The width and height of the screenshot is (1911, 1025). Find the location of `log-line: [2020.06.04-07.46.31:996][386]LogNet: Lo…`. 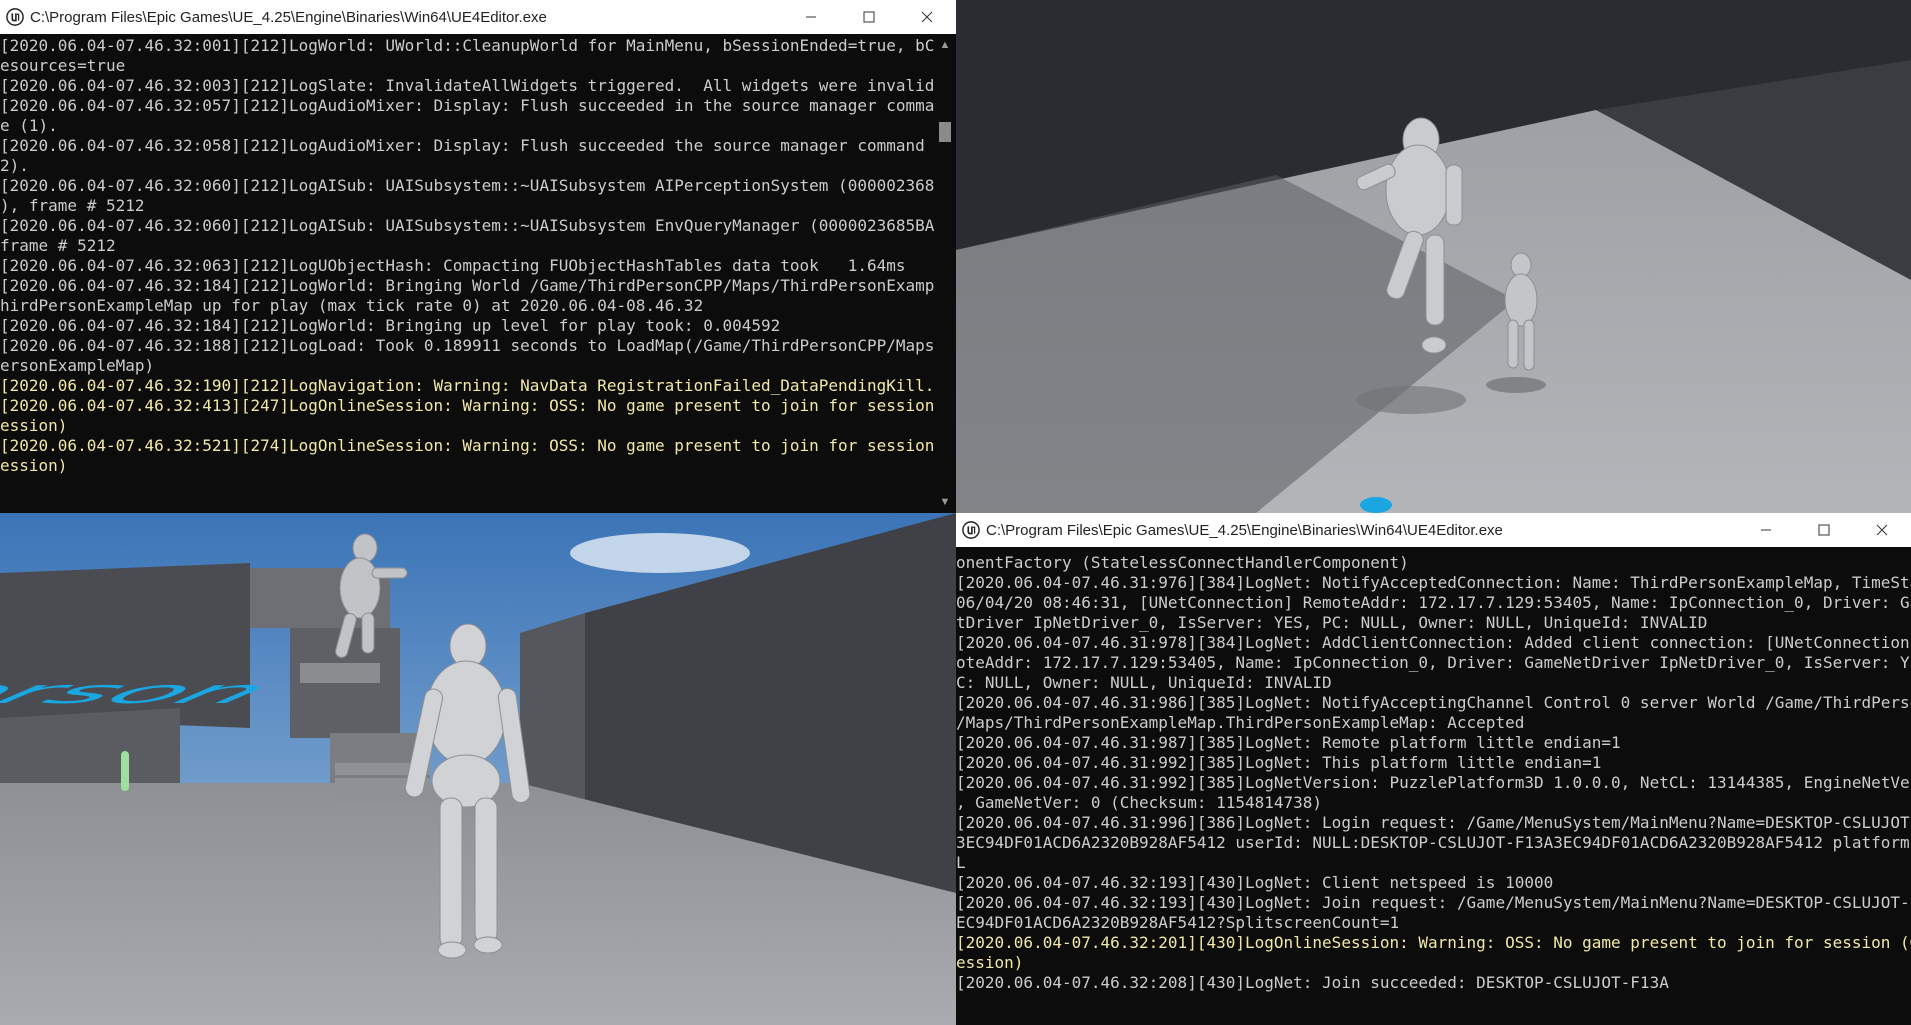

log-line: [2020.06.04-07.46.31:996][386]LogNet: Lo… is located at coordinates (1433, 822).